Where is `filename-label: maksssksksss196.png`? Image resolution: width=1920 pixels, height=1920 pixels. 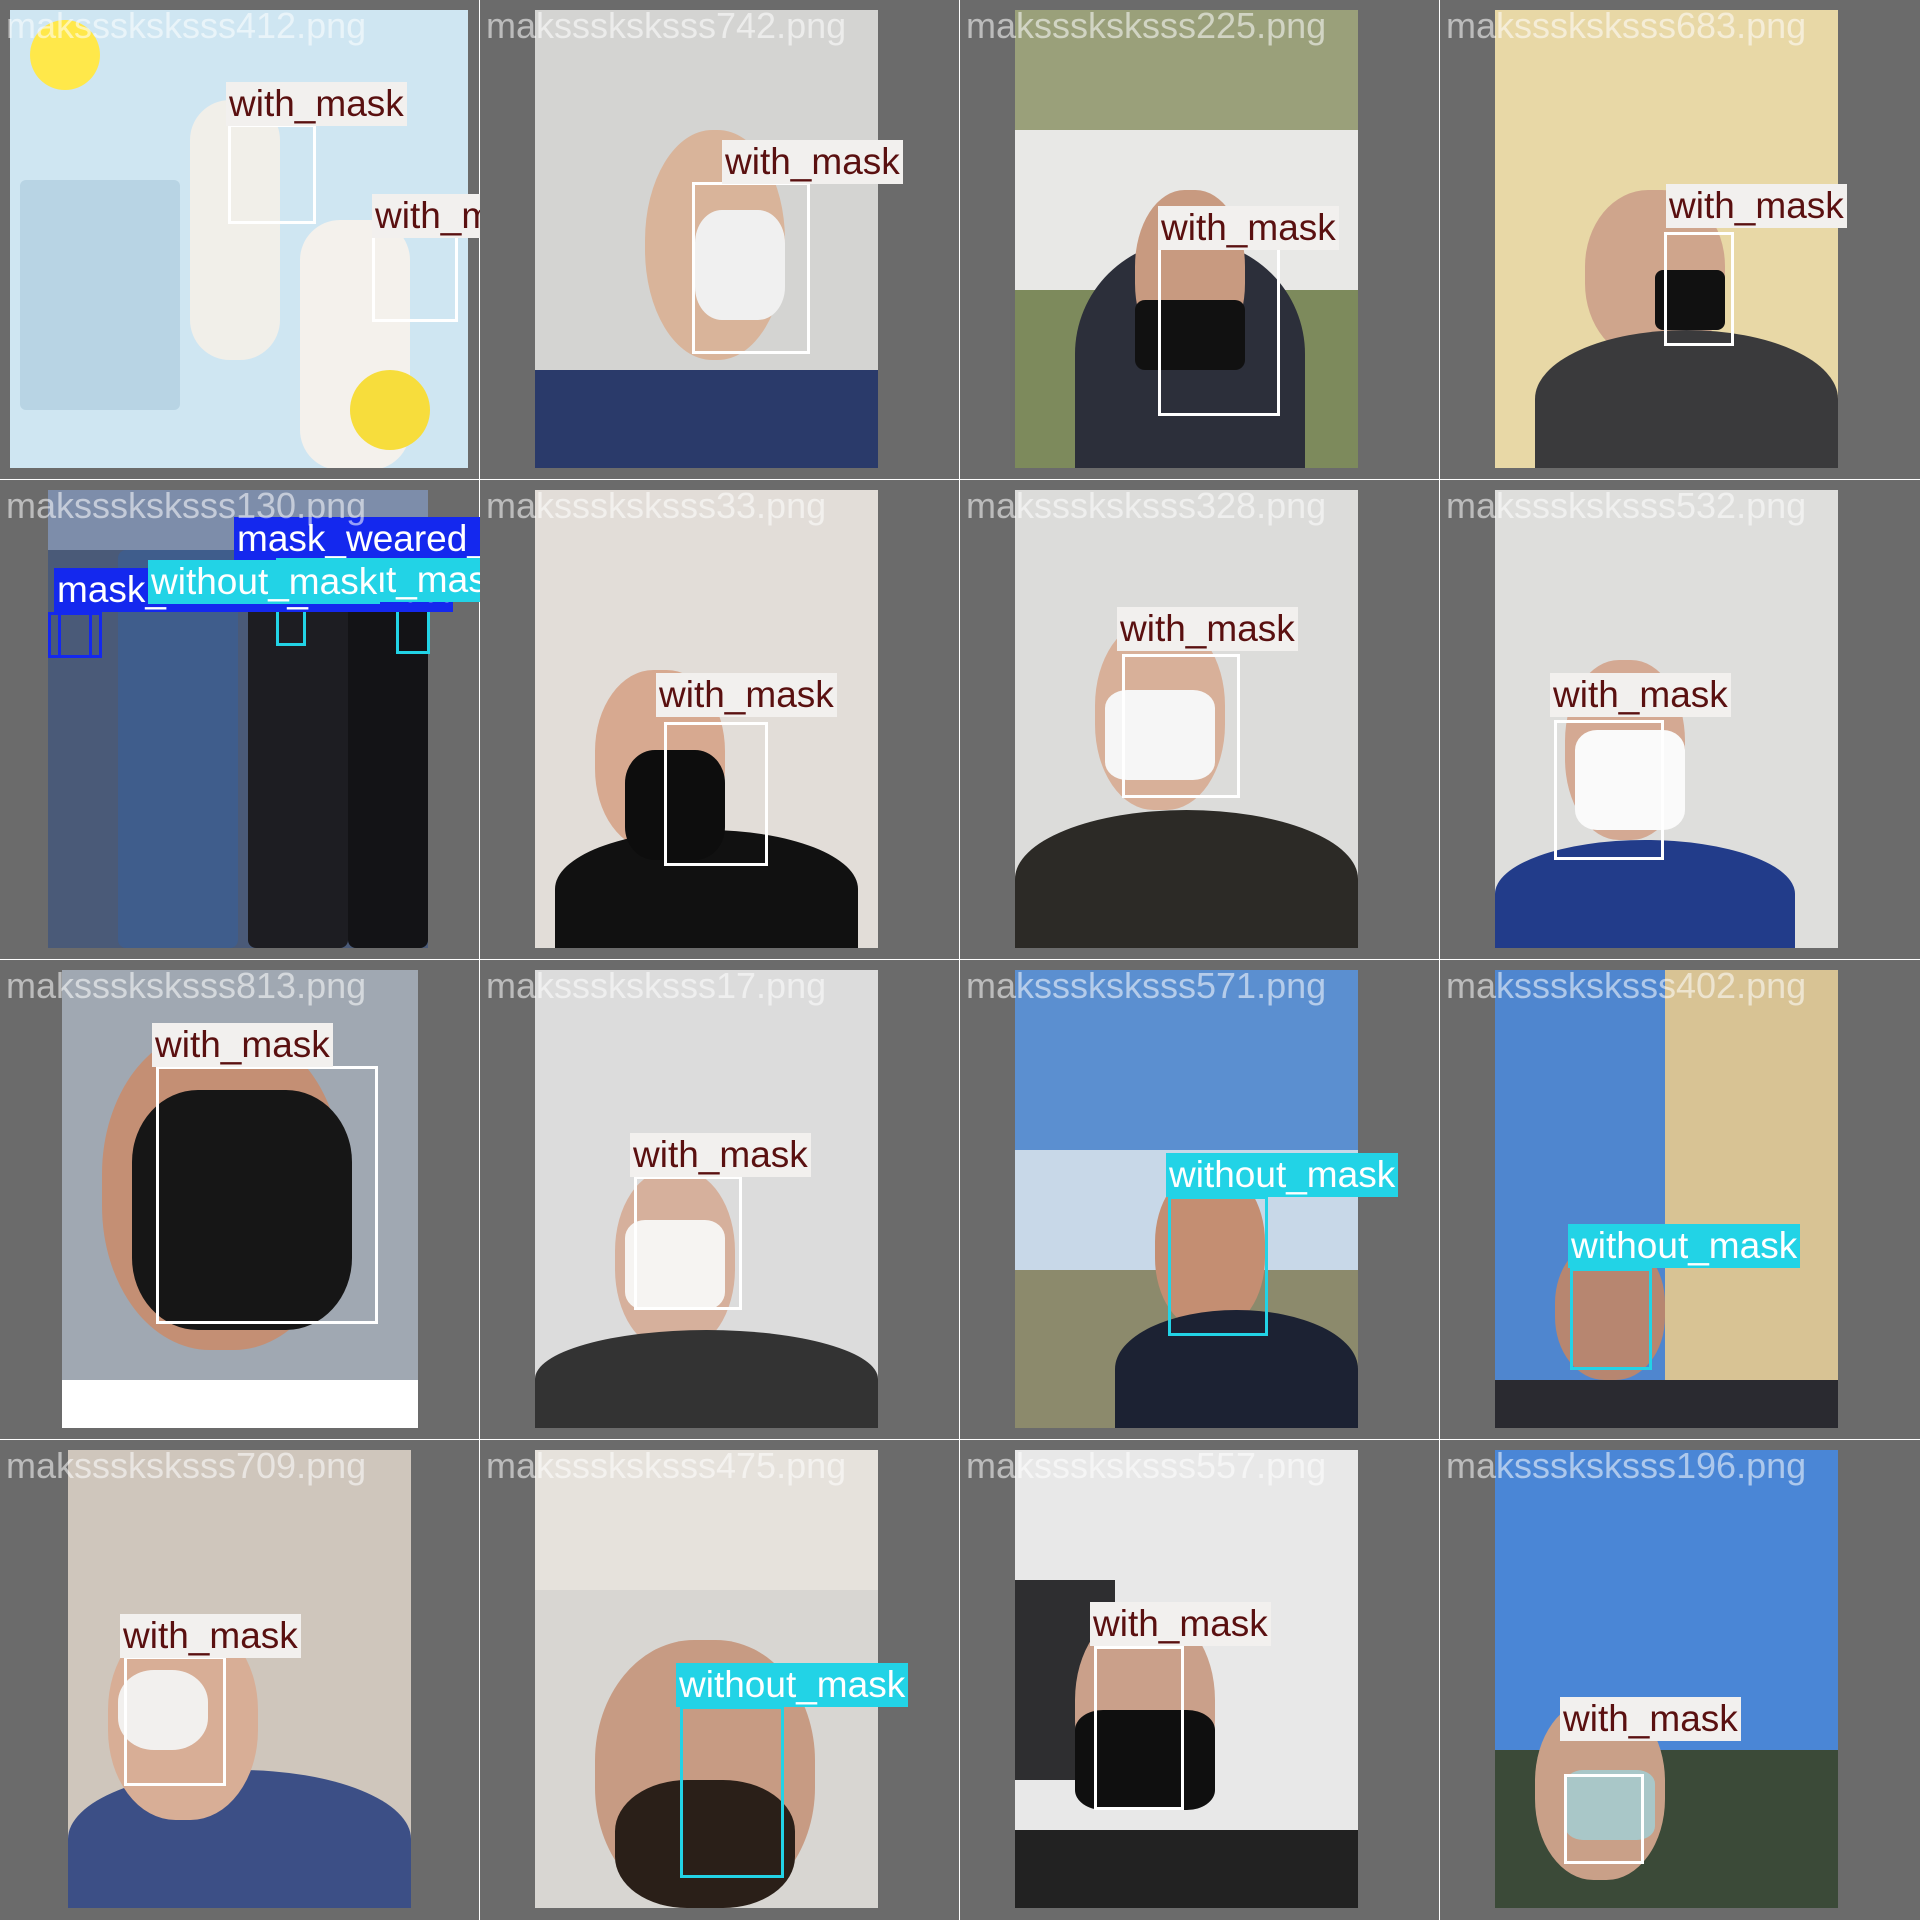
filename-label: maksssksksss196.png is located at coordinates (1626, 1465).